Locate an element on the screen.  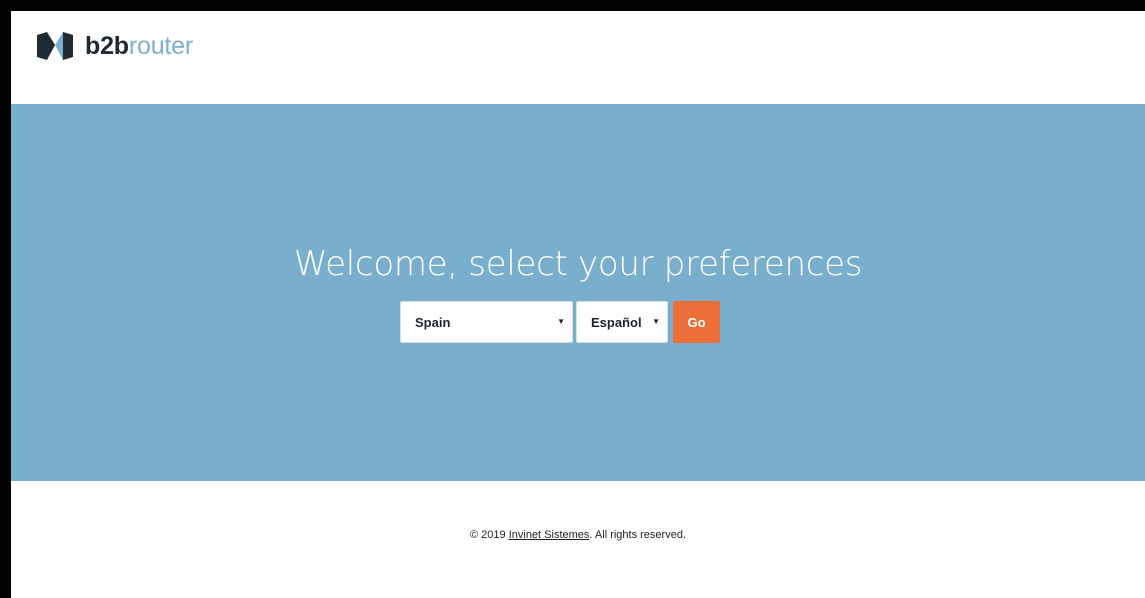
logo-text: b2brouter is located at coordinates (139, 46).